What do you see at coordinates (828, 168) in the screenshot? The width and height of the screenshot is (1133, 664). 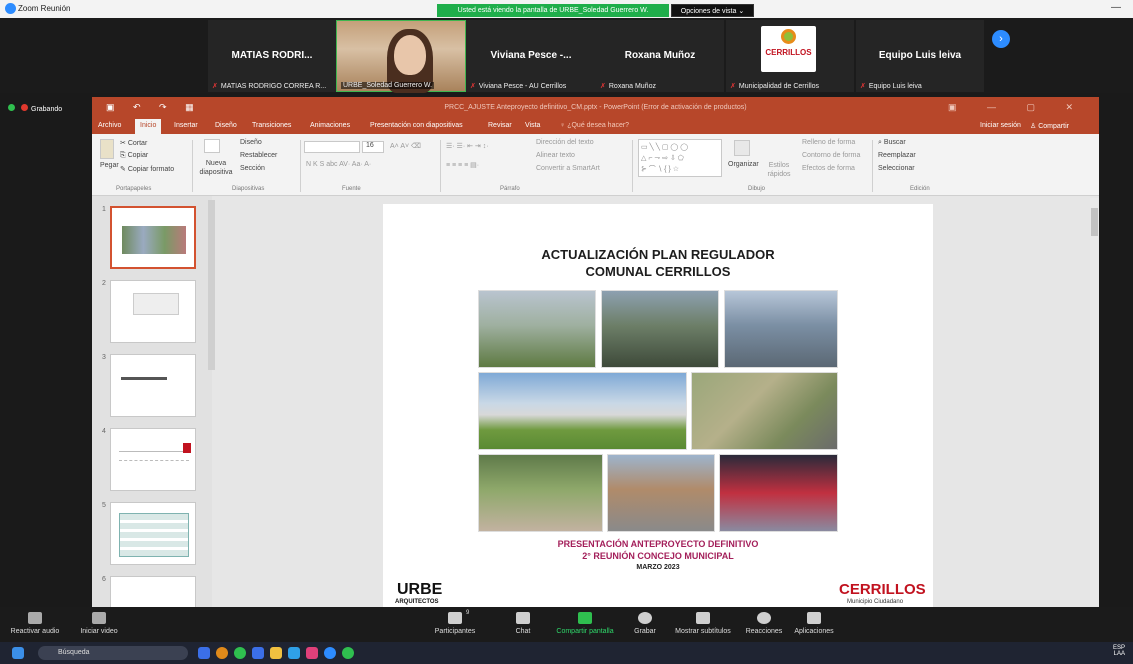 I see `shape-effects-button: Efectos de forma` at bounding box center [828, 168].